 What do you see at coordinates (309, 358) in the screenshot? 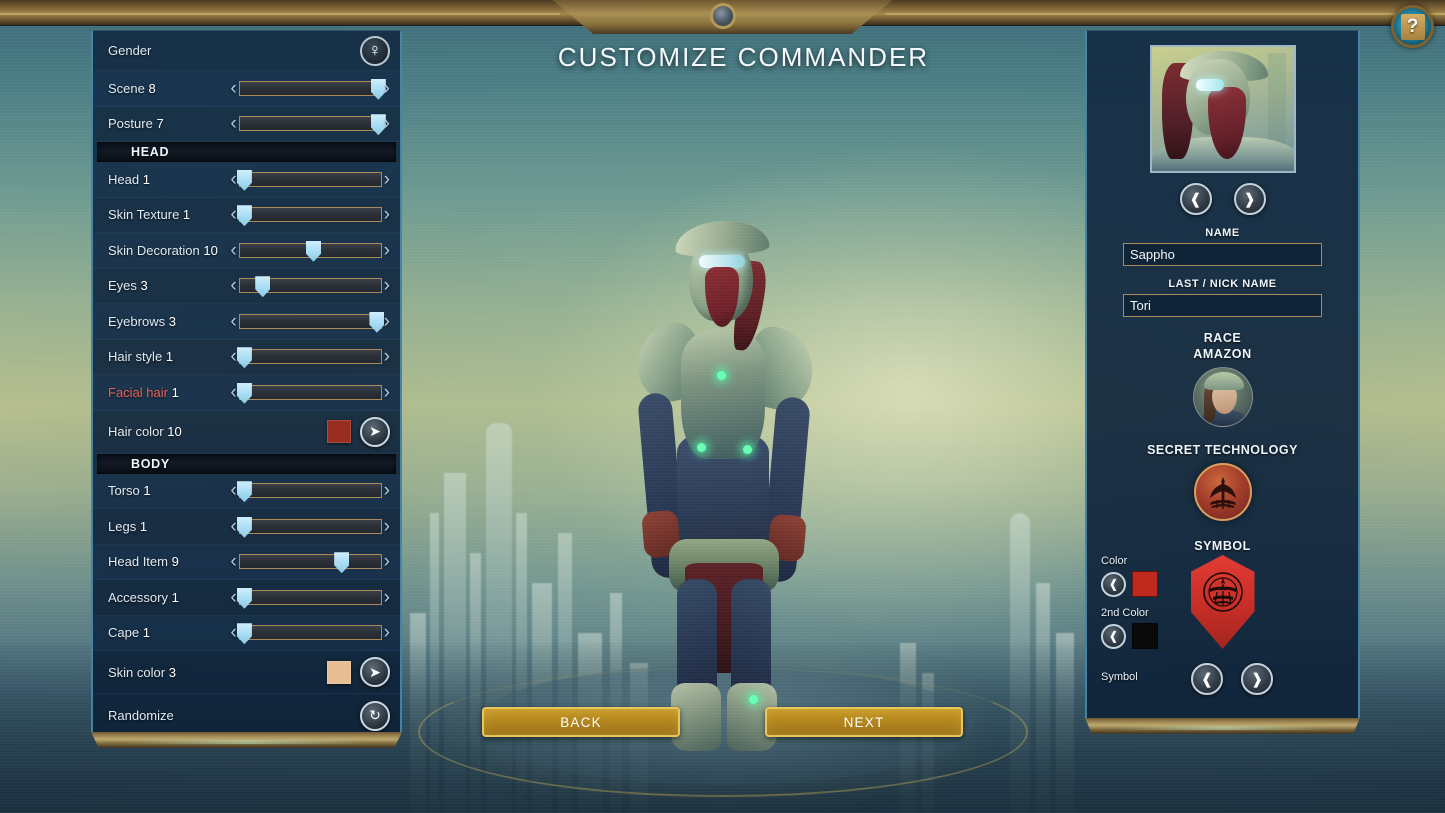
I see `hair-style-slider` at bounding box center [309, 358].